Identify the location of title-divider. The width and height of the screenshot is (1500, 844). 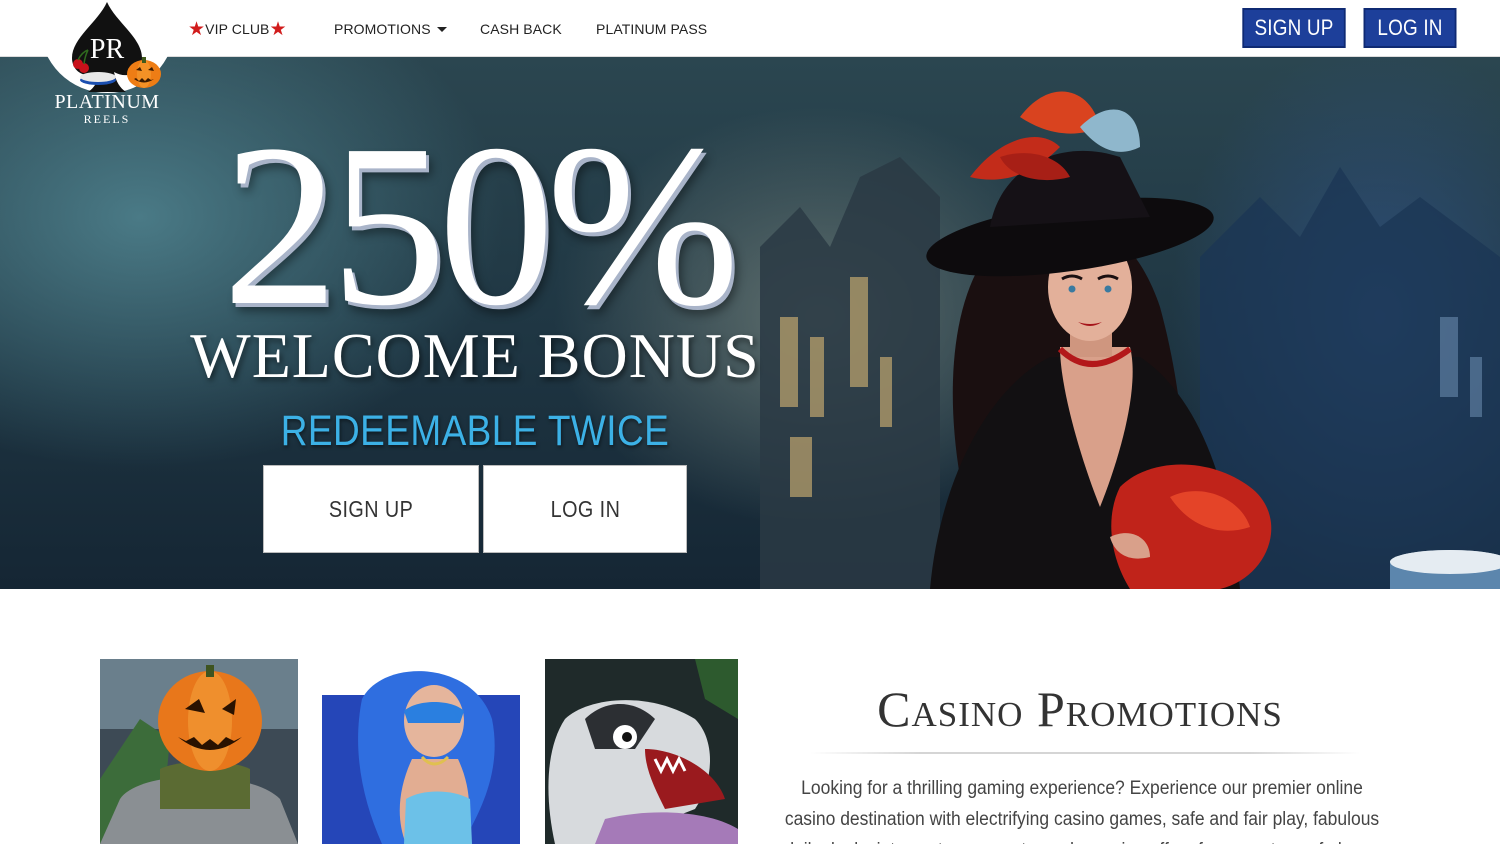
(1085, 753).